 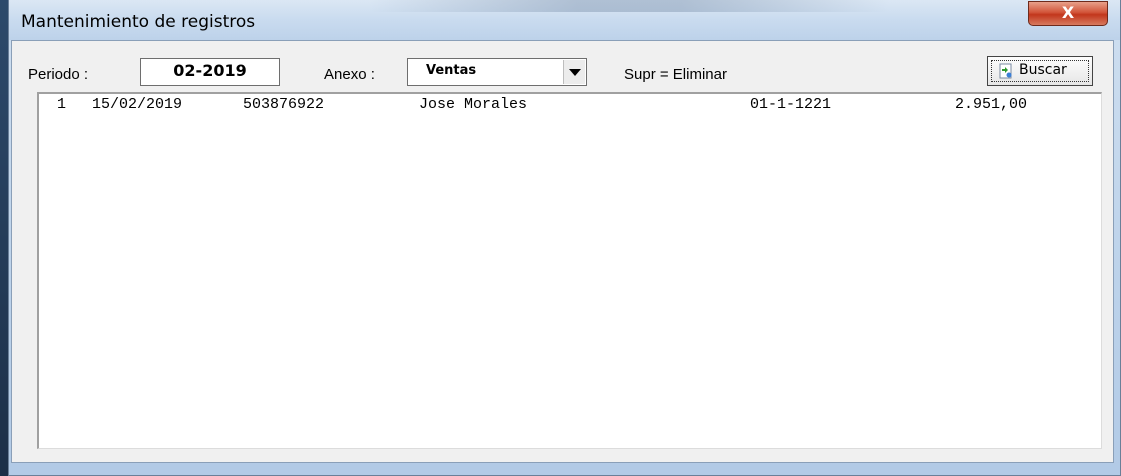 What do you see at coordinates (58, 74) in the screenshot?
I see `periodo-label: Periodo :` at bounding box center [58, 74].